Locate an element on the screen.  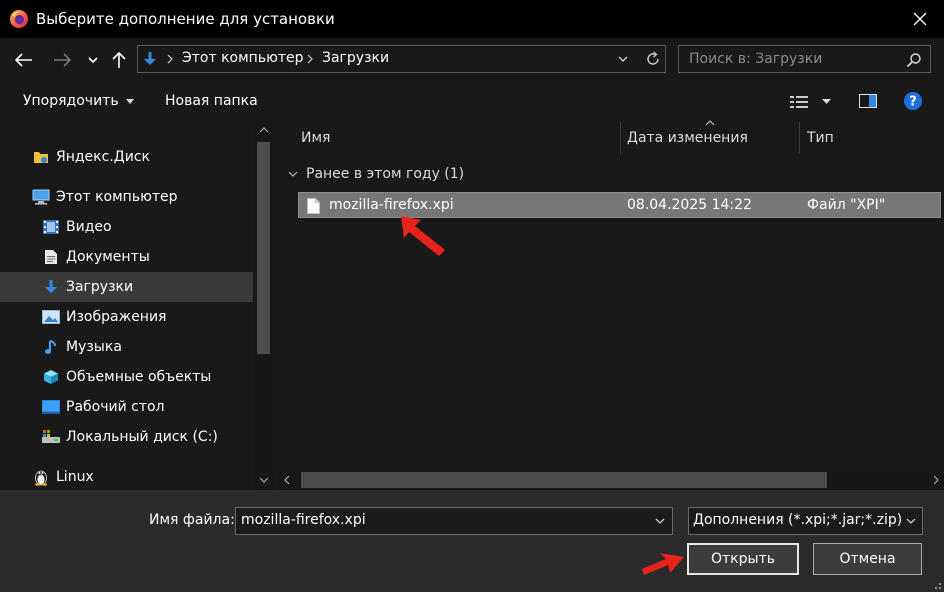
linux-icon is located at coordinates (41, 477).